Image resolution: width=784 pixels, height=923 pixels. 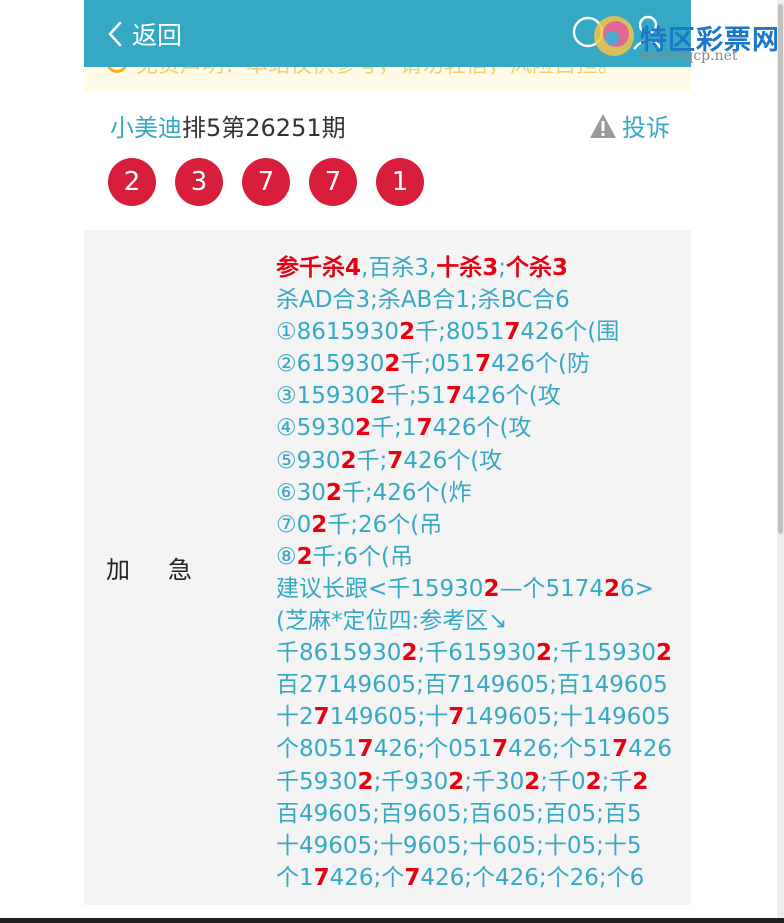 I want to click on prediction-line: 十49605;十9605;十605;十05;十5, so click(x=474, y=846).